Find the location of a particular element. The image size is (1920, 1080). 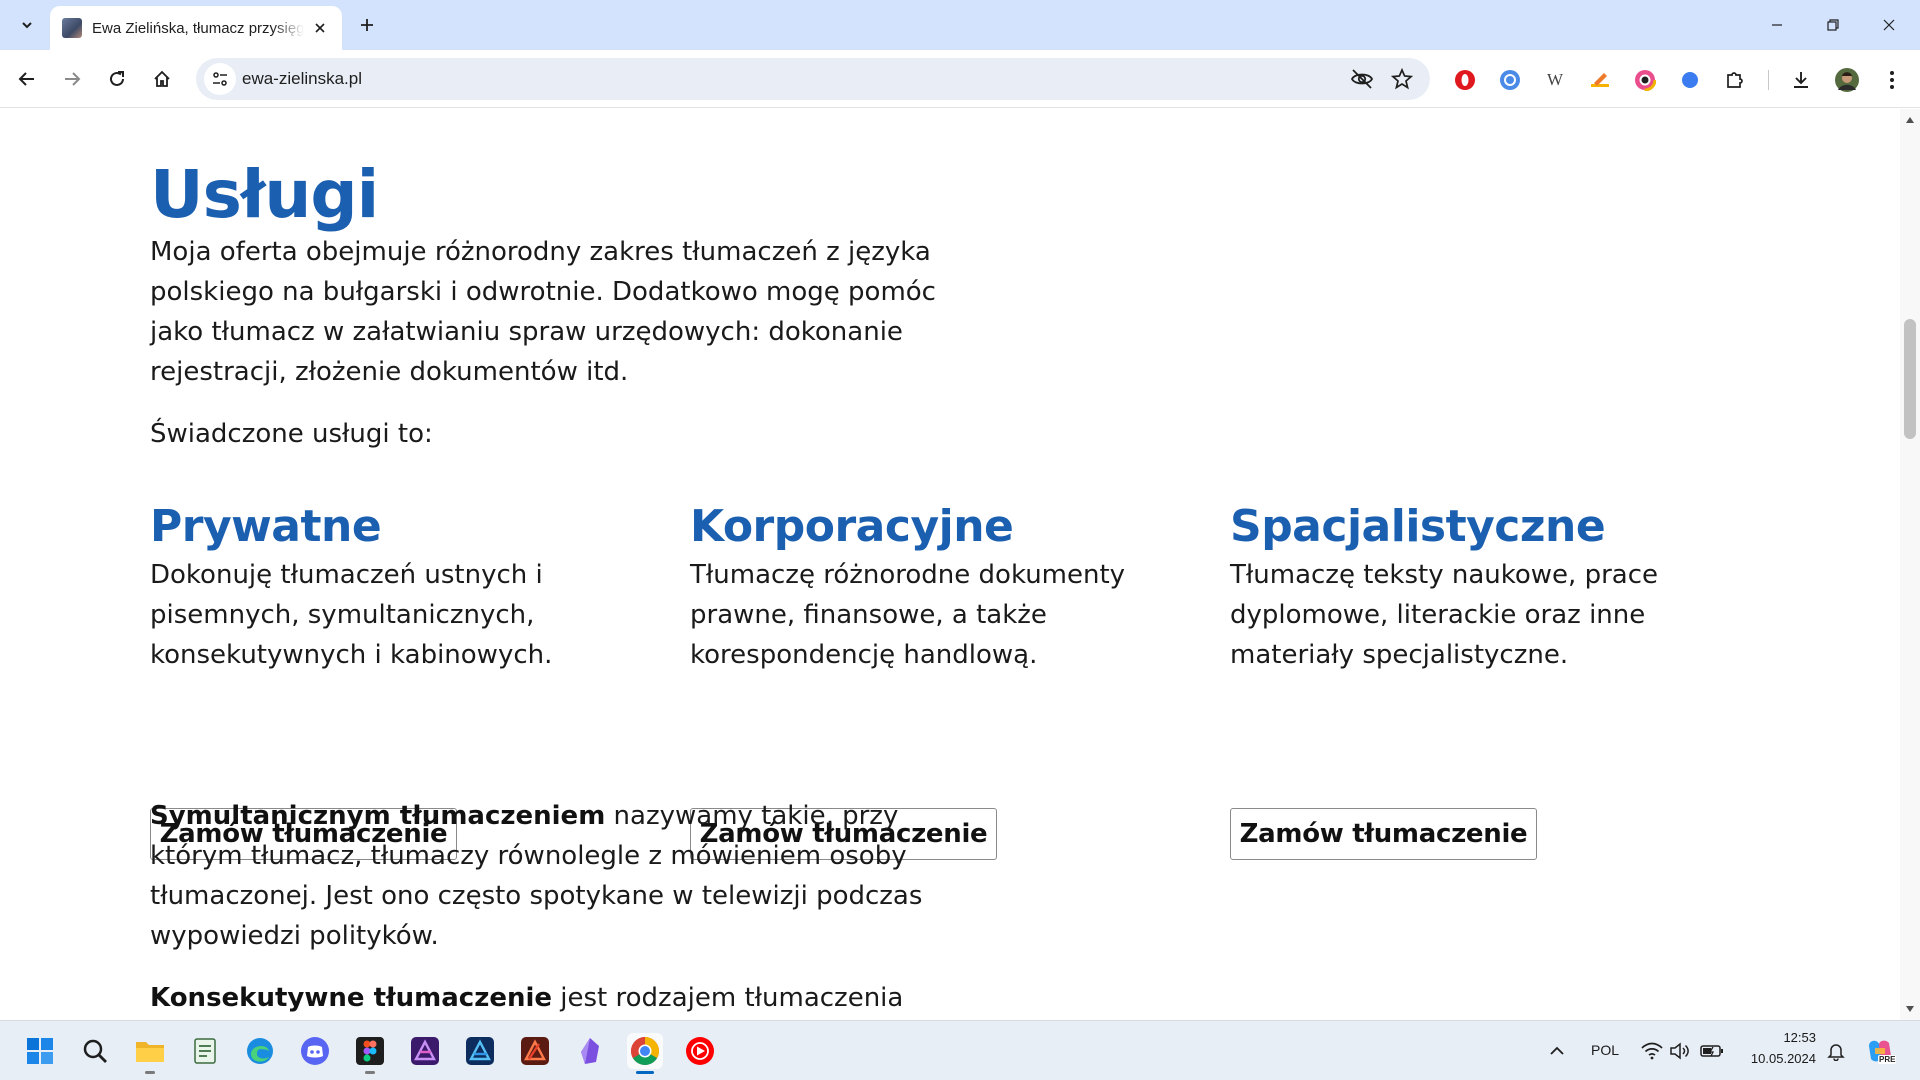

reload-button is located at coordinates (117, 79).